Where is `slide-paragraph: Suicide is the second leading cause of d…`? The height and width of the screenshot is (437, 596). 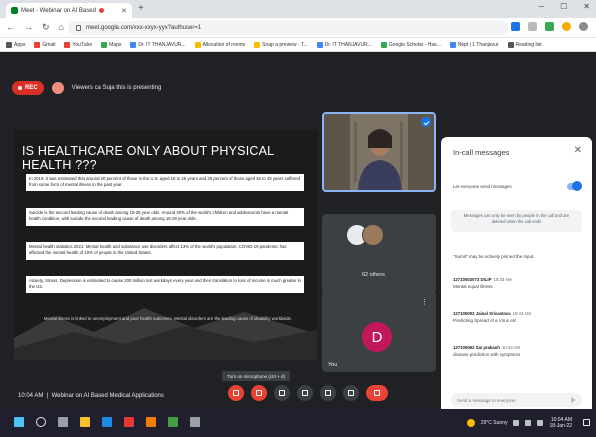 slide-paragraph: Suicide is the second leading cause of d… is located at coordinates (165, 217).